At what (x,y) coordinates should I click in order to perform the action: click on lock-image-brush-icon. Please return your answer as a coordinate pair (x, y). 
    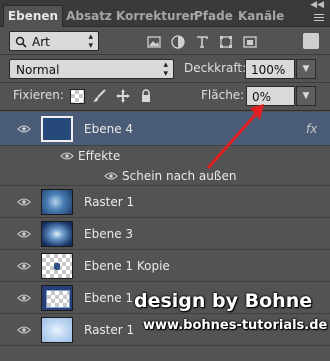
    Looking at the image, I should click on (99, 96).